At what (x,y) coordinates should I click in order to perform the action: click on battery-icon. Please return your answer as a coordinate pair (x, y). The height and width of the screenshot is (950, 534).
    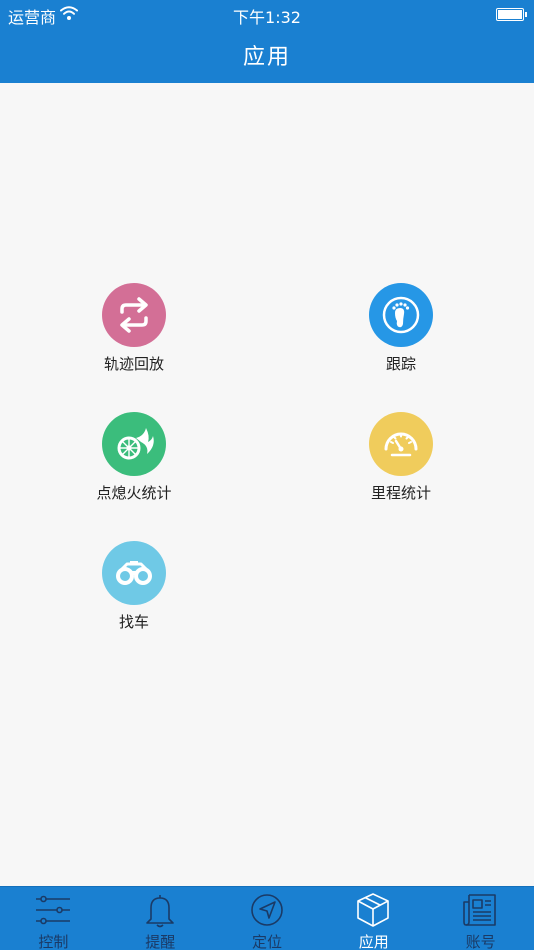
    Looking at the image, I should click on (511, 14).